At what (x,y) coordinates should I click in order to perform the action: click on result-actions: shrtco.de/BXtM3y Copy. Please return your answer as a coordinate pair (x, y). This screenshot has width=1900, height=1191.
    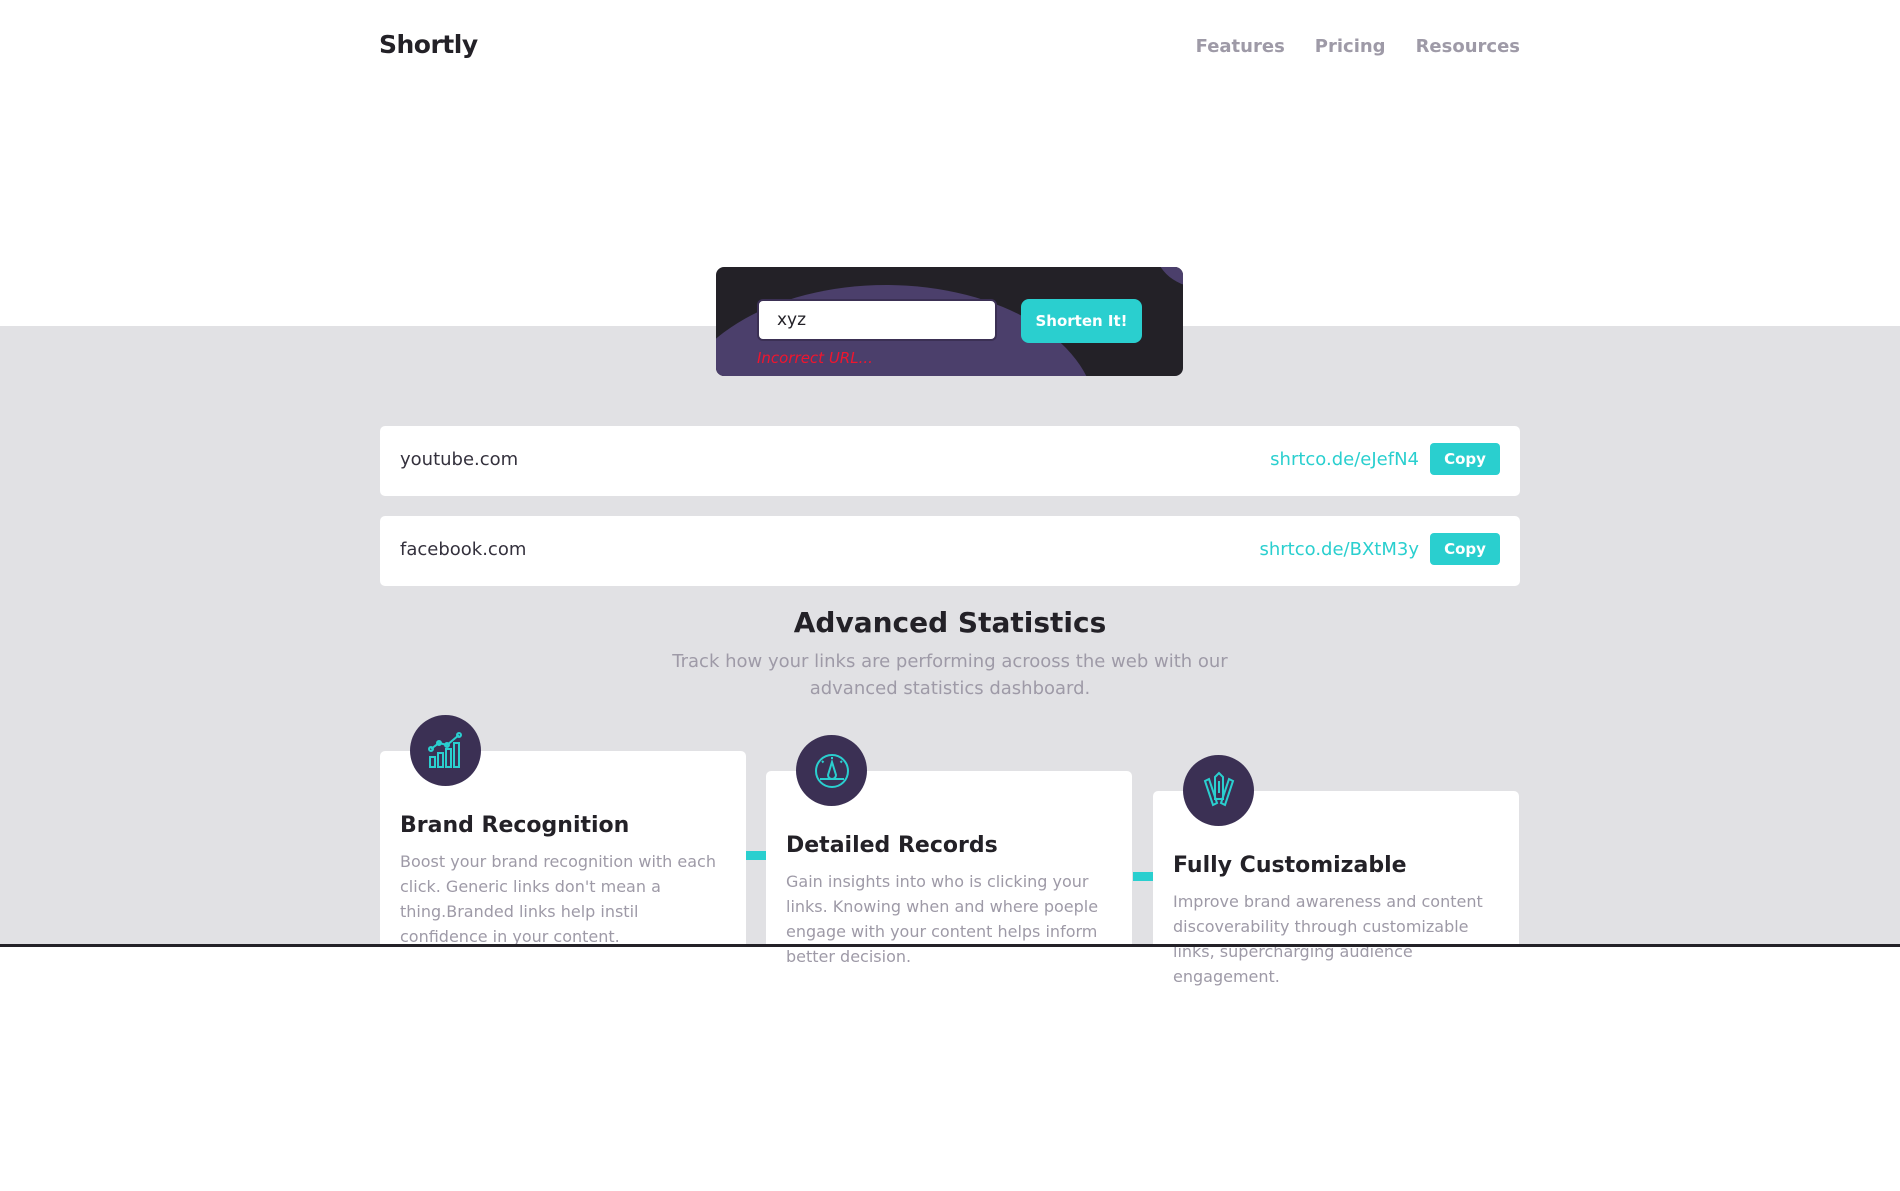
    Looking at the image, I should click on (1380, 549).